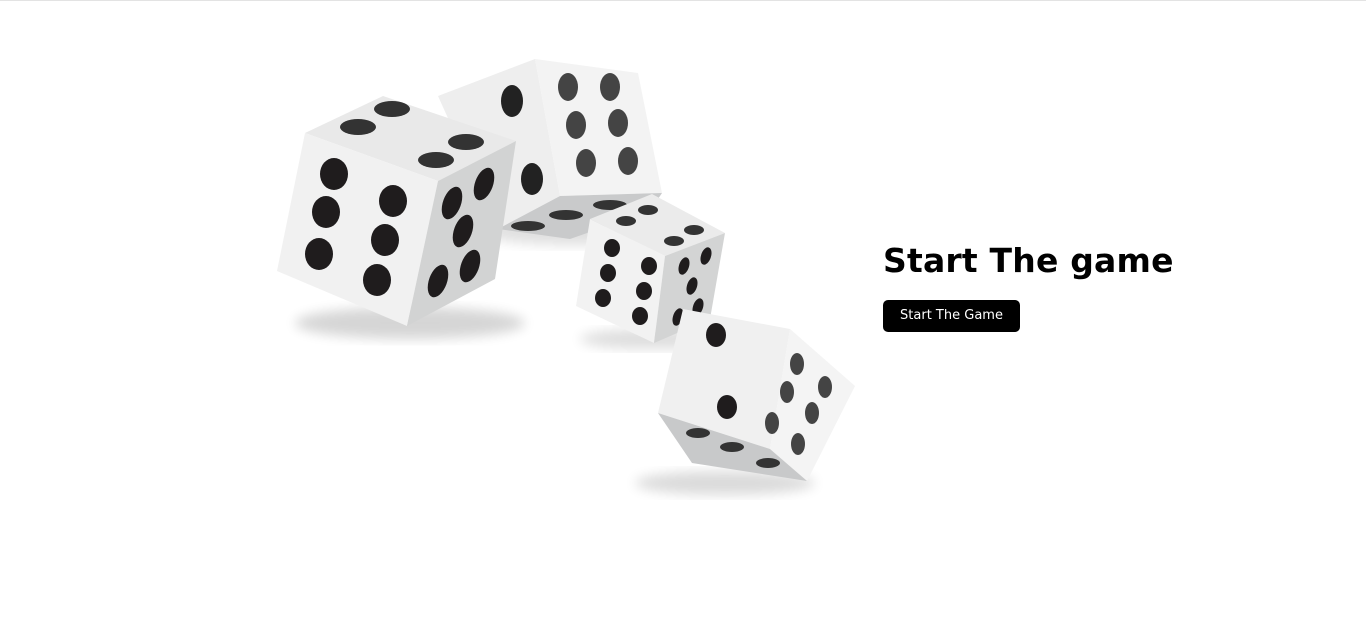  Describe the element at coordinates (951, 316) in the screenshot. I see `start-game-button: Start The Game` at that location.